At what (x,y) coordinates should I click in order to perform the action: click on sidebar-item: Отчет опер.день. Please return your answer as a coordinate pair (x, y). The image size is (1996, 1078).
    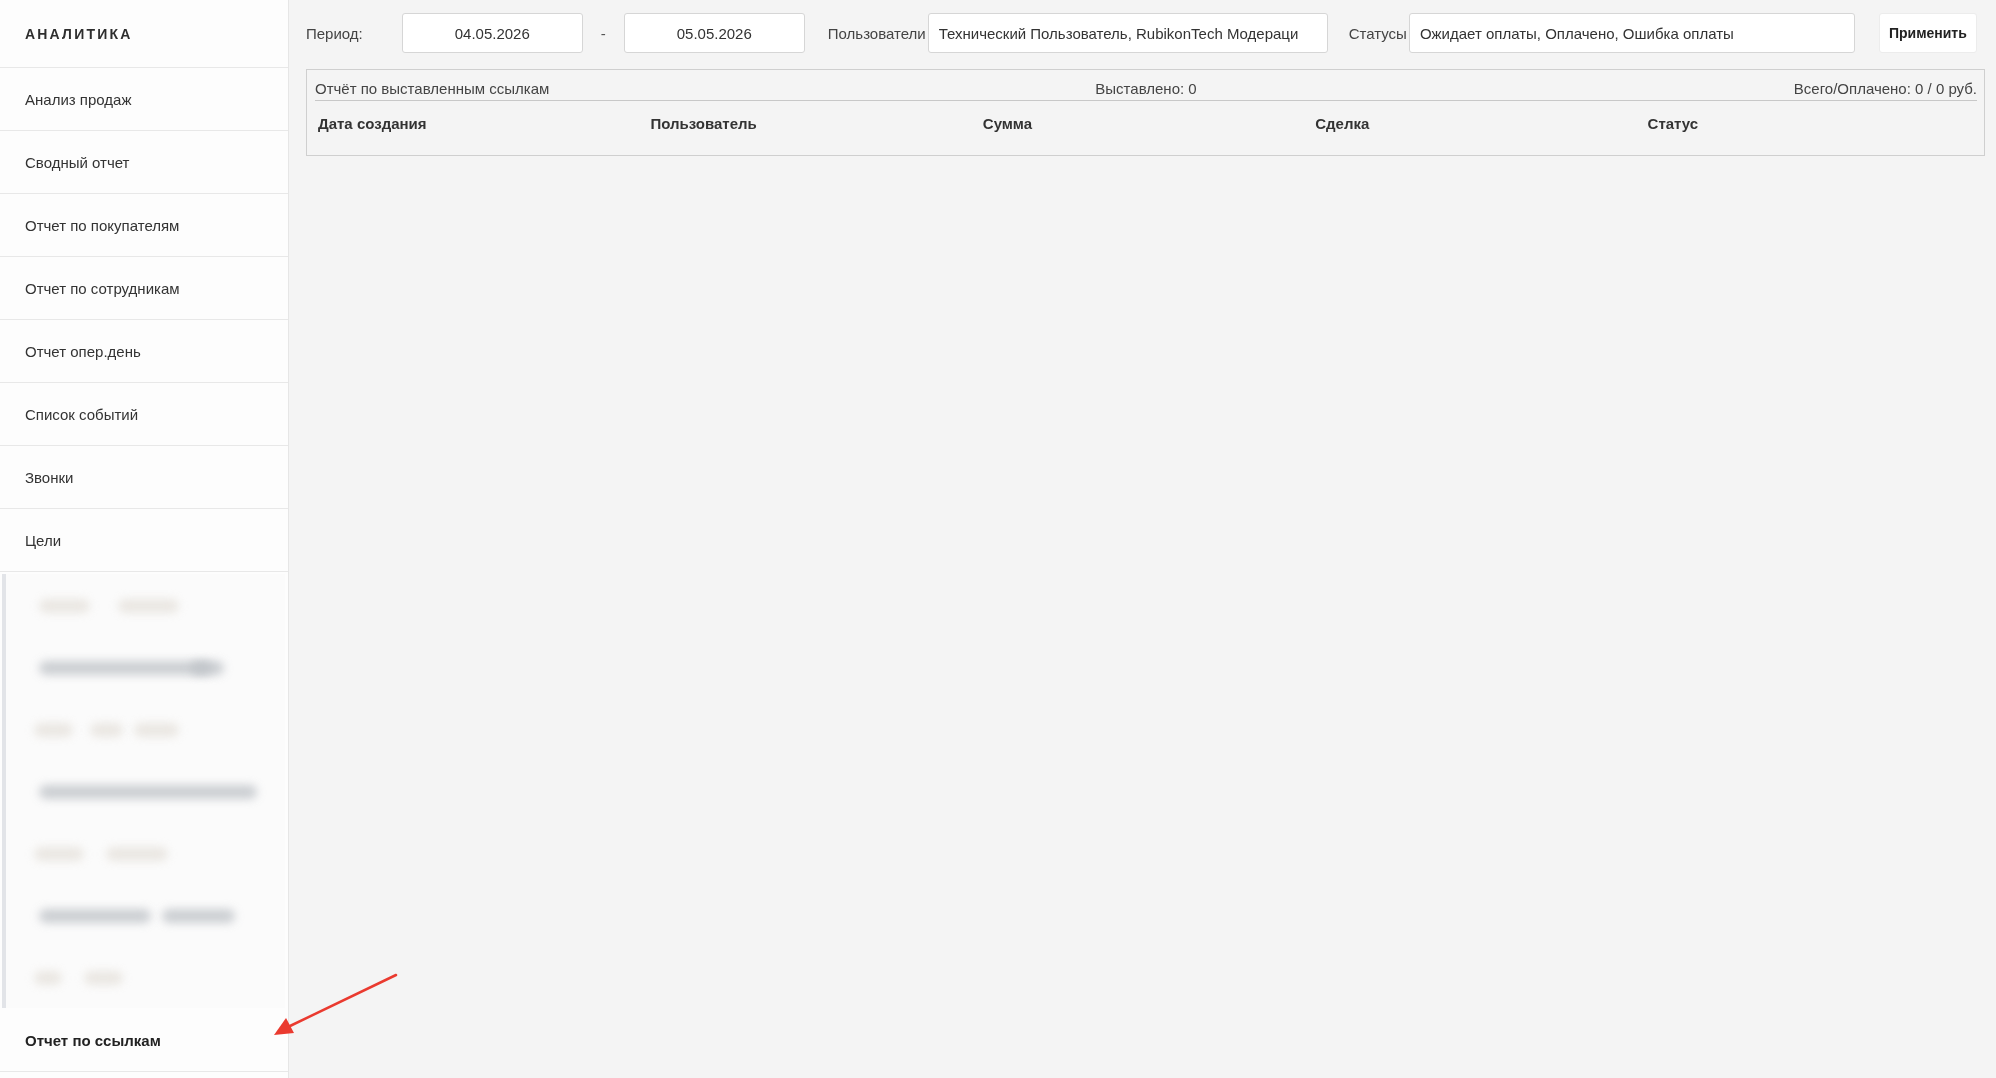
    Looking at the image, I should click on (83, 351).